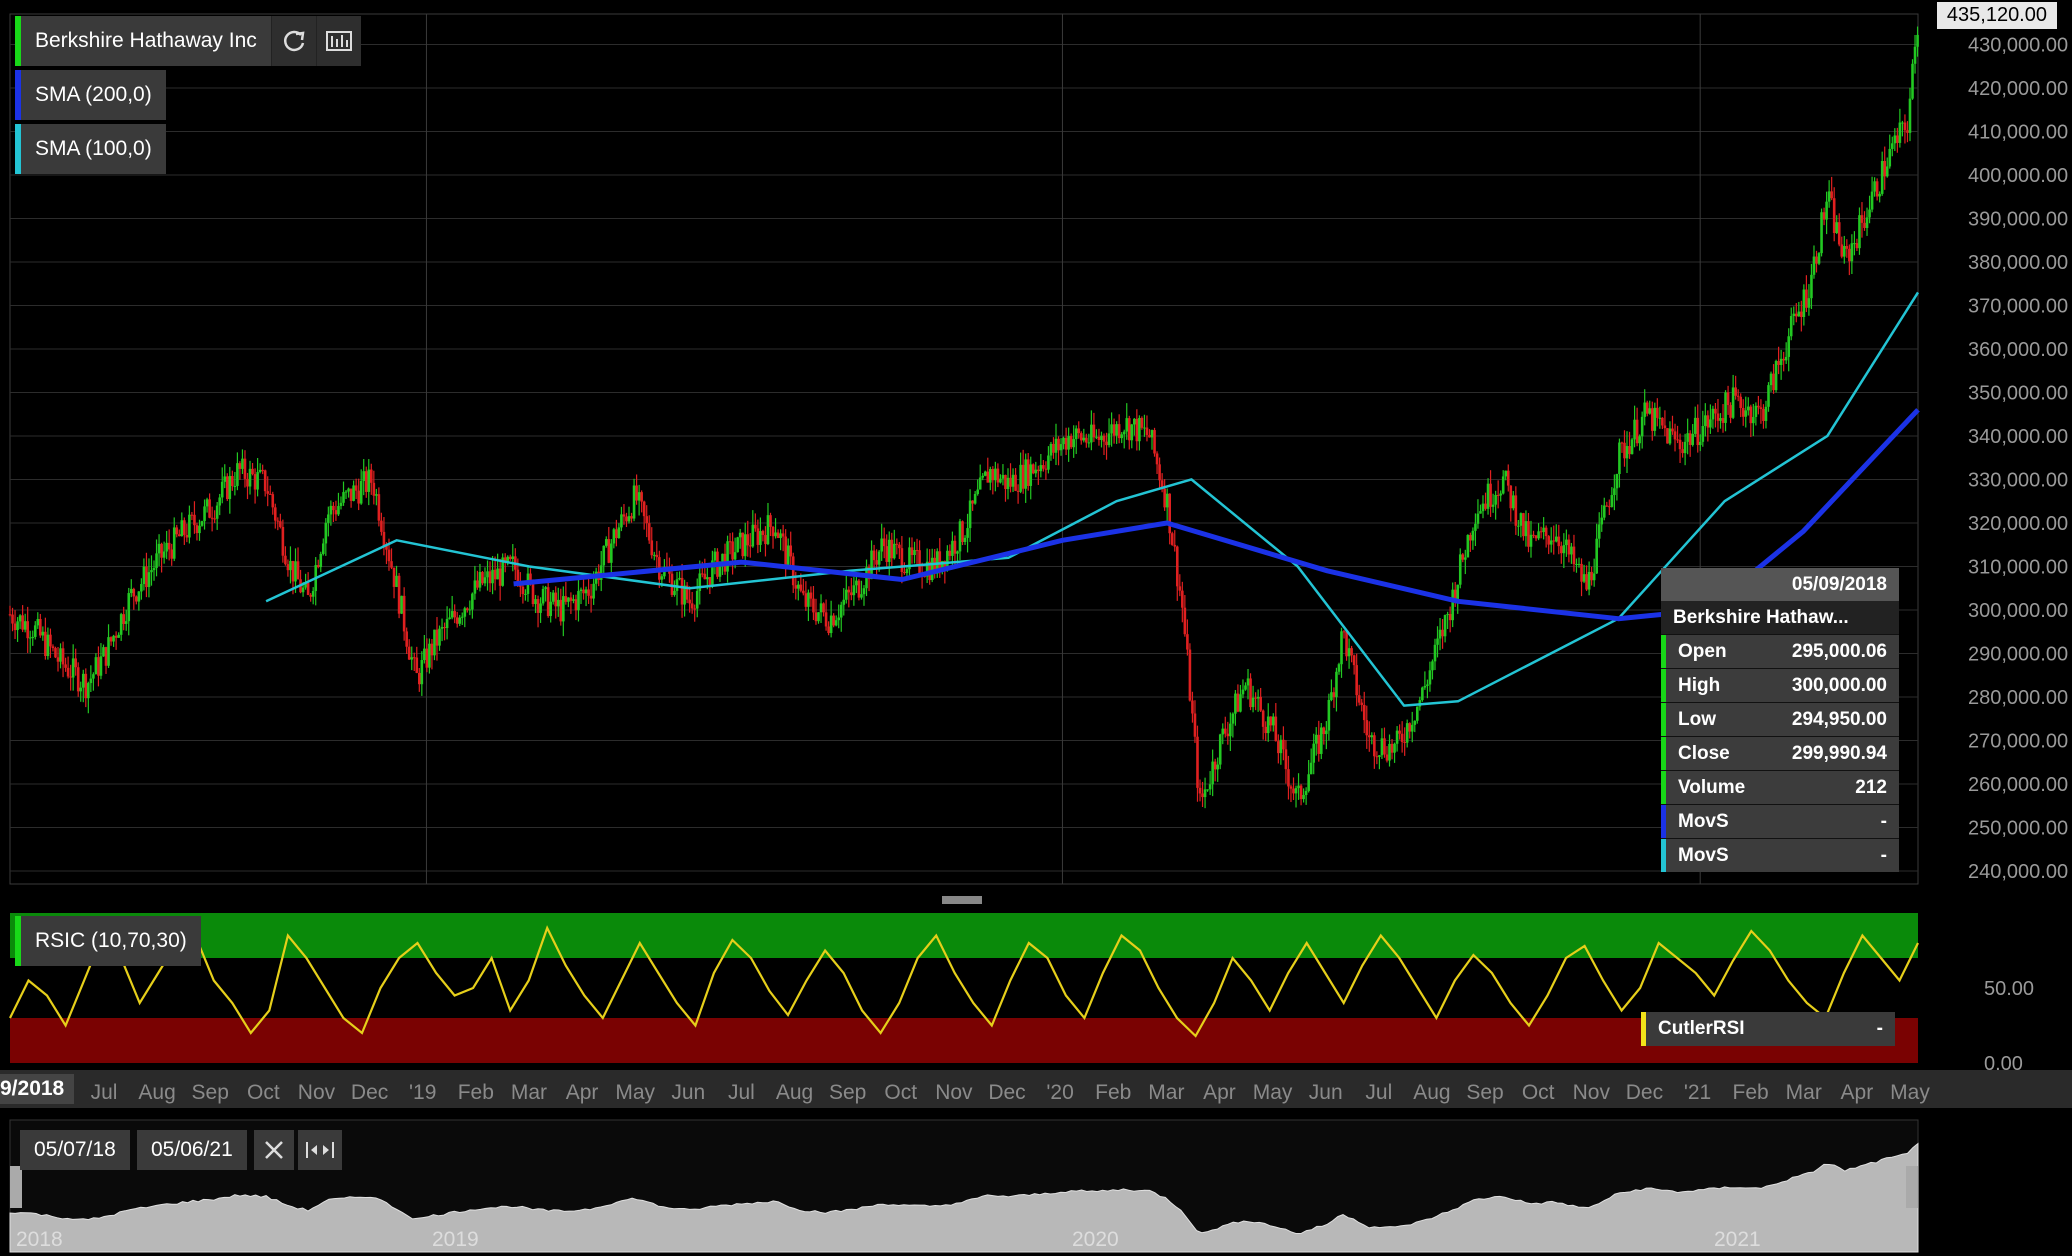 The width and height of the screenshot is (2072, 1256). I want to click on refresh-icon, so click(293, 41).